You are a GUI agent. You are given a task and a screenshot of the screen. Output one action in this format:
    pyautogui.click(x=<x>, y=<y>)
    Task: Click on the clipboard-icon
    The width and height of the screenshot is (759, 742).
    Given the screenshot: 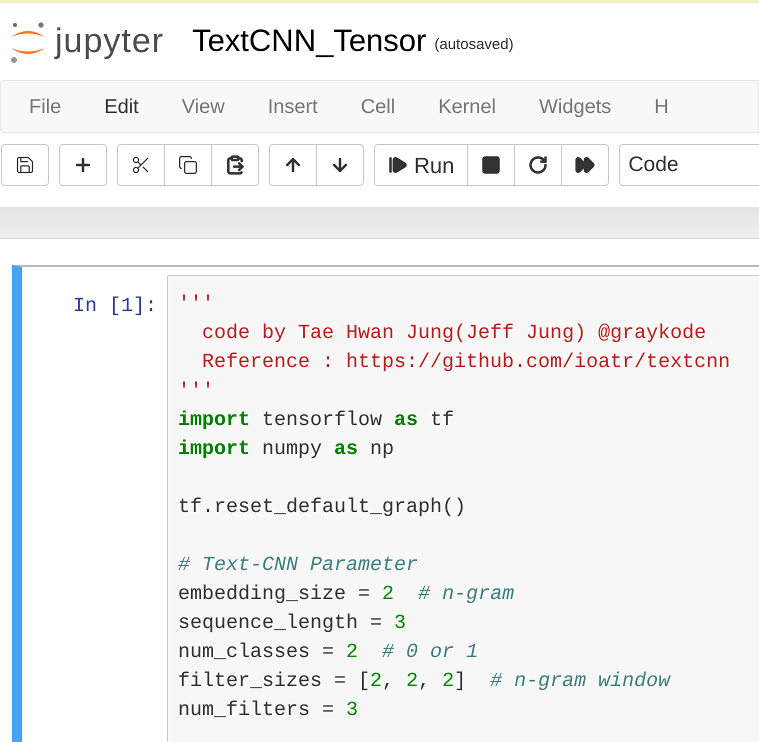 What is the action you would take?
    pyautogui.click(x=235, y=165)
    